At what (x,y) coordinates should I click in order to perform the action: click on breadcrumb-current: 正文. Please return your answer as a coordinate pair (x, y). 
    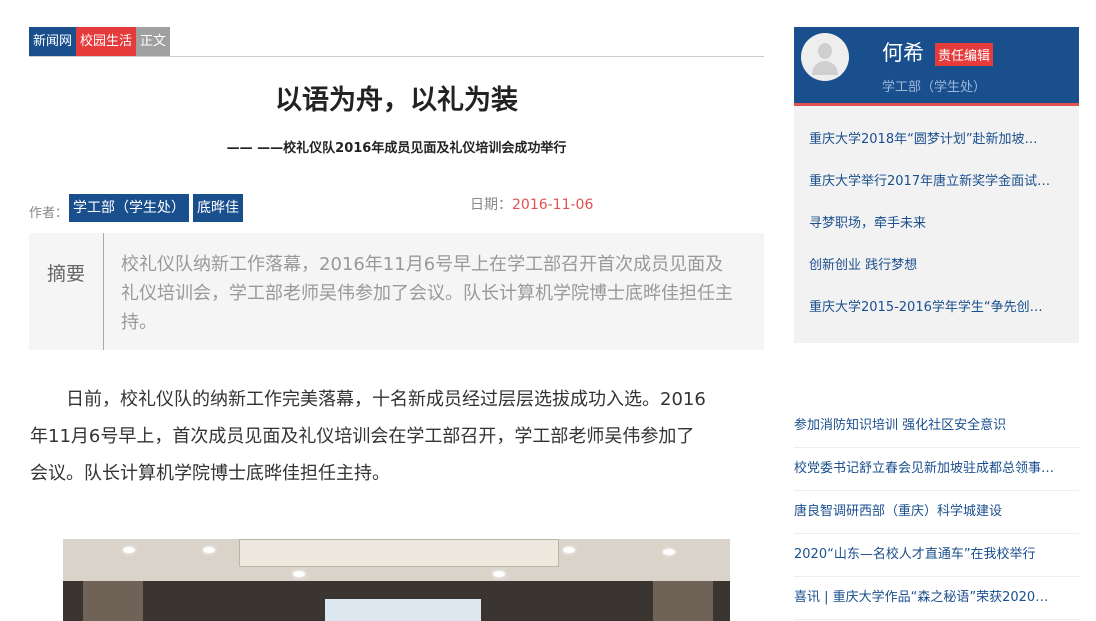
    Looking at the image, I should click on (153, 41).